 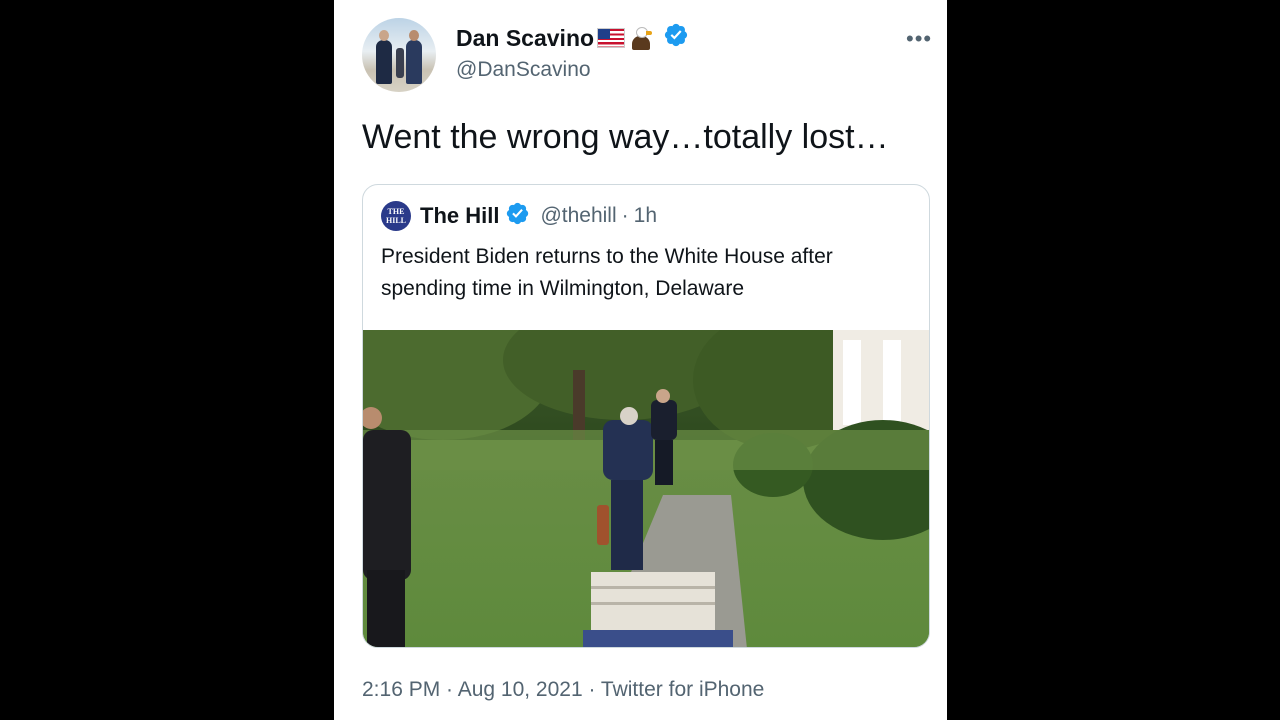 What do you see at coordinates (384, 57) in the screenshot?
I see `avatar-figure-left` at bounding box center [384, 57].